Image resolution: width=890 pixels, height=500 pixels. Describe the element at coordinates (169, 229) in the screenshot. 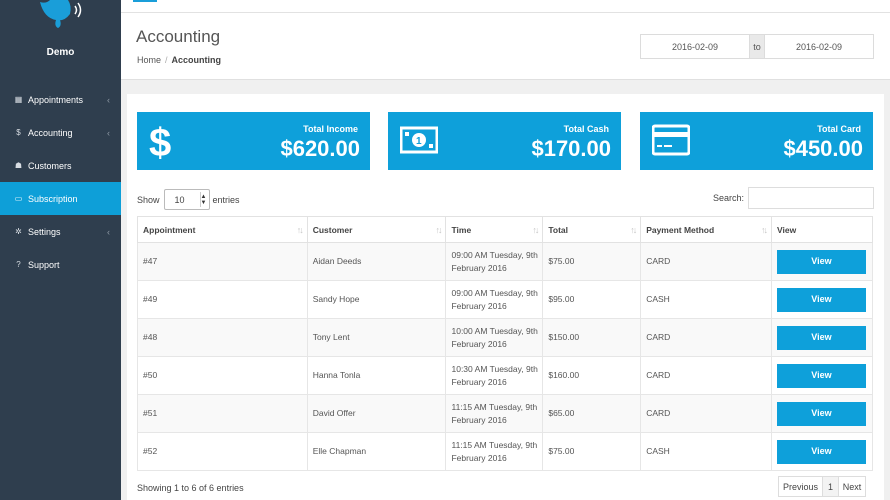

I see `column-header-label: Appointment` at that location.